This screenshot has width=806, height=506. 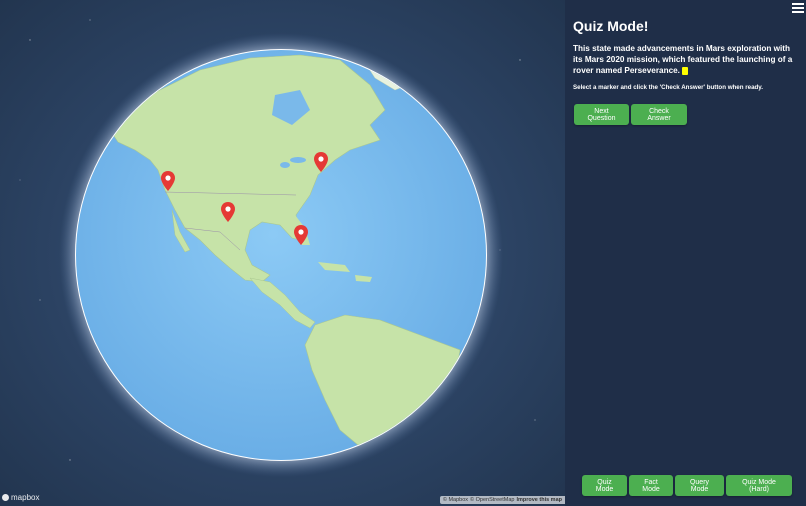 What do you see at coordinates (798, 8) in the screenshot?
I see `hamburger-menu-icon` at bounding box center [798, 8].